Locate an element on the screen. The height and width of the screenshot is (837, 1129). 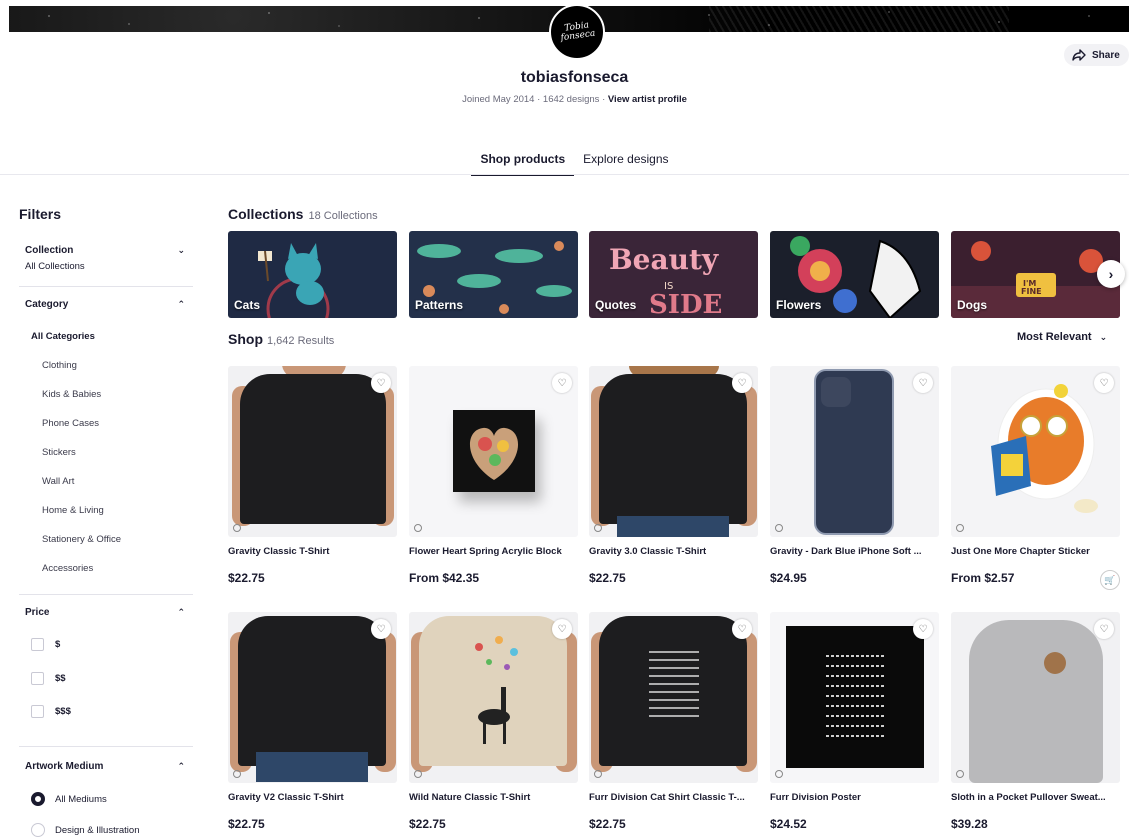
product-card: ♡ Furr Division Poster $24.52 is located at coordinates (854, 721).